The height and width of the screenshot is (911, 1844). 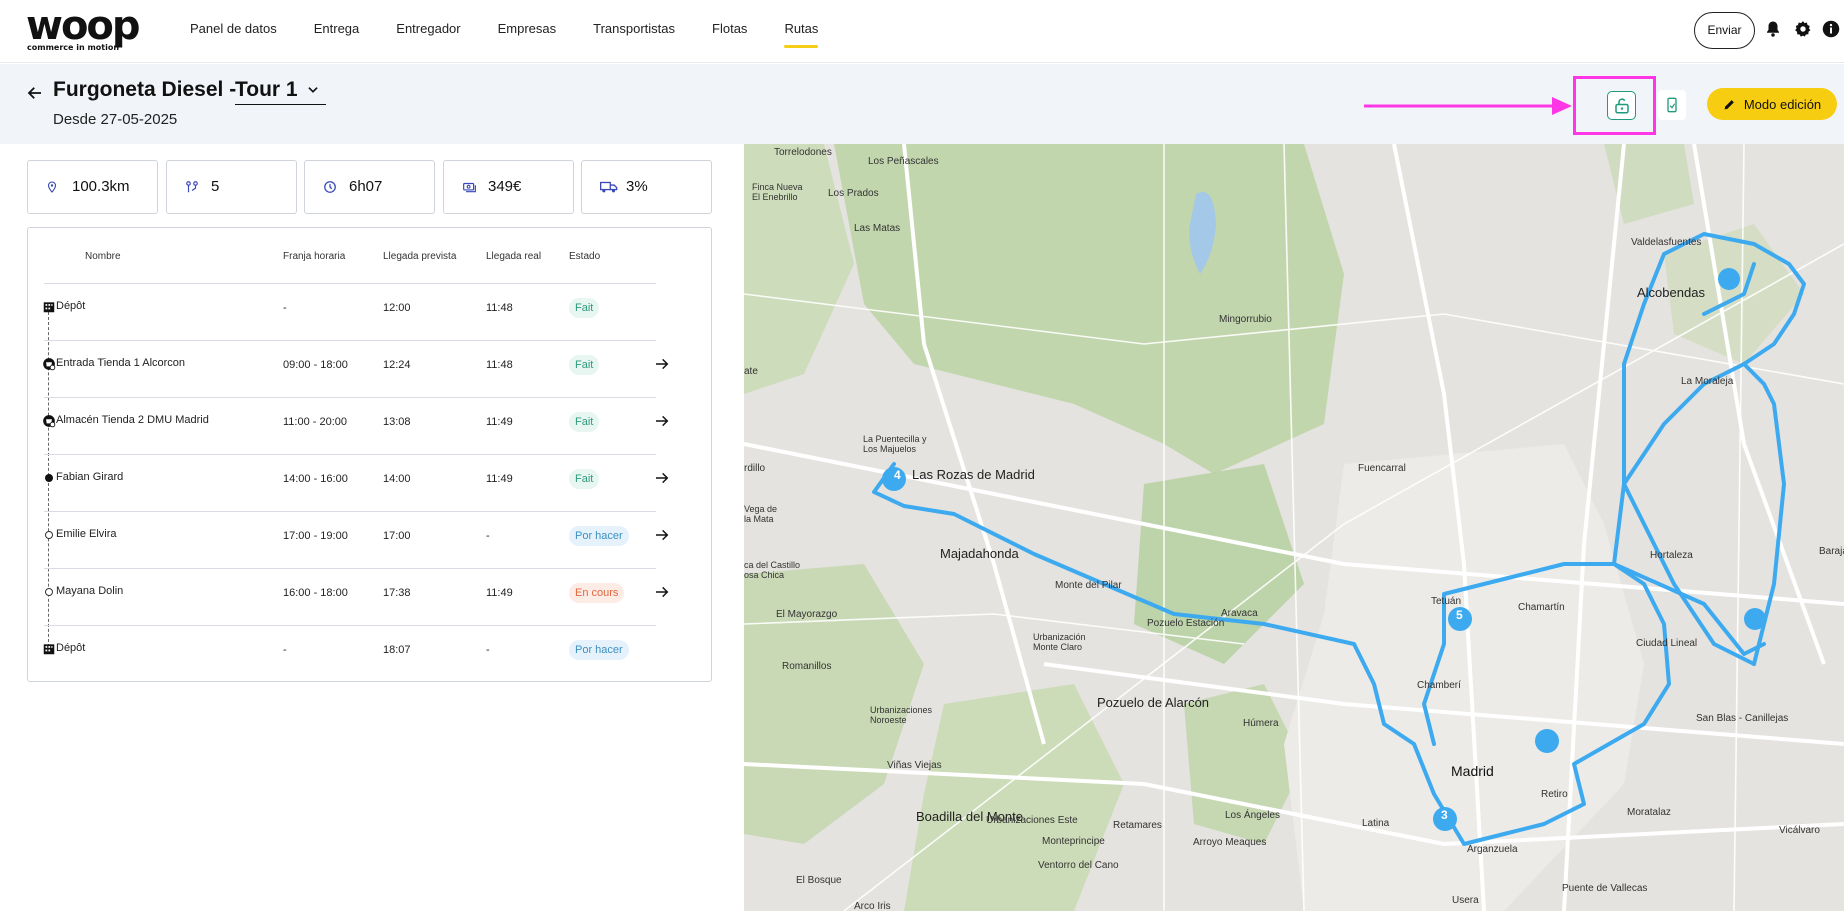 I want to click on pencil-icon, so click(x=1729, y=104).